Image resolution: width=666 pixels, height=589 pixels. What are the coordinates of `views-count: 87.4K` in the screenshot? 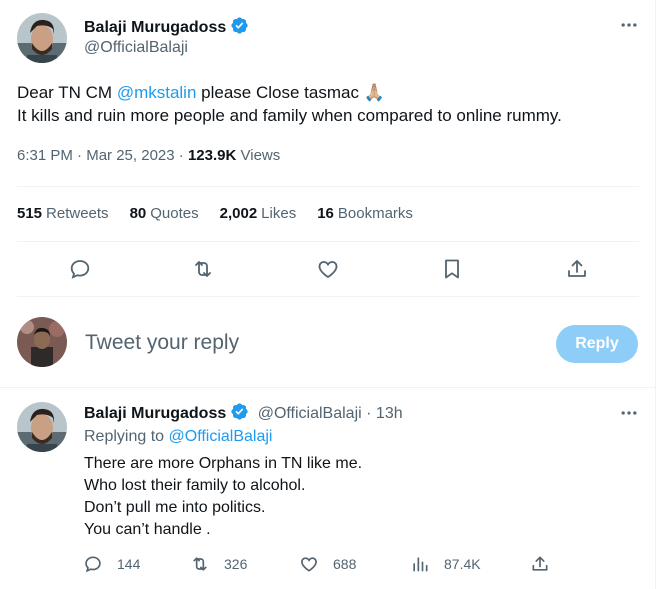 It's located at (462, 564).